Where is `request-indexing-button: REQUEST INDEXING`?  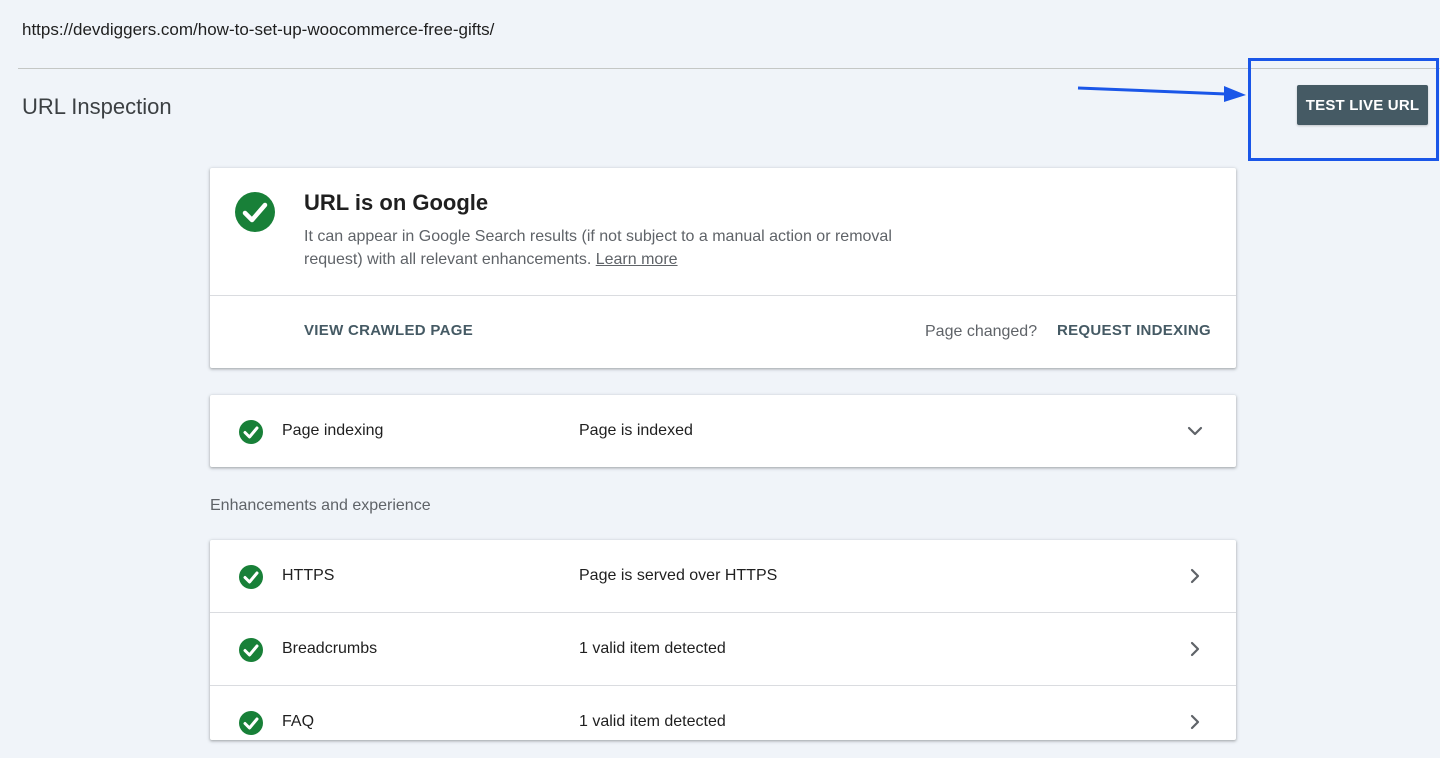
request-indexing-button: REQUEST INDEXING is located at coordinates (1134, 330).